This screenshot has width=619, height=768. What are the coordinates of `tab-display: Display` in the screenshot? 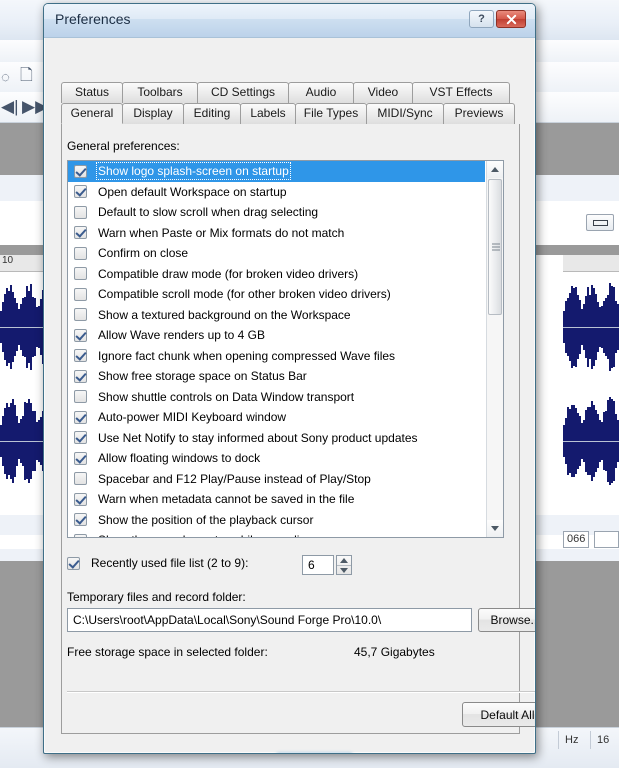 It's located at (153, 113).